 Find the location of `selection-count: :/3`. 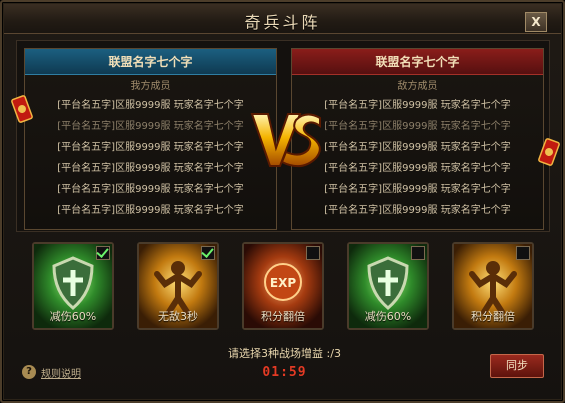

selection-count: :/3 is located at coordinates (333, 353).